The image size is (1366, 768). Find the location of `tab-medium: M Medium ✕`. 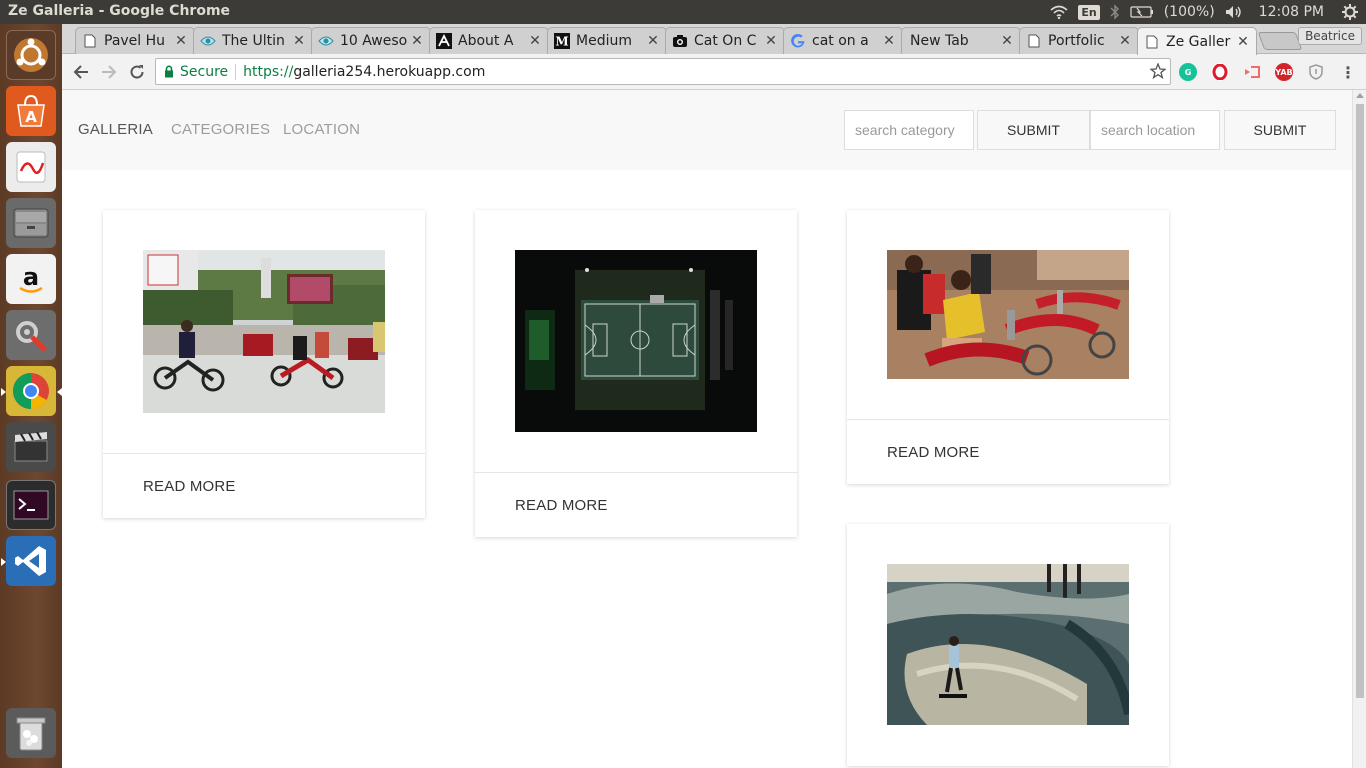

tab-medium: M Medium ✕ is located at coordinates (607, 40).